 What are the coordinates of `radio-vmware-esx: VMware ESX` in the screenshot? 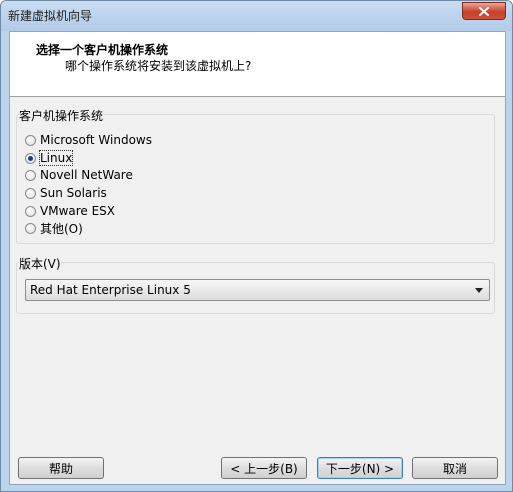 It's located at (70, 211).